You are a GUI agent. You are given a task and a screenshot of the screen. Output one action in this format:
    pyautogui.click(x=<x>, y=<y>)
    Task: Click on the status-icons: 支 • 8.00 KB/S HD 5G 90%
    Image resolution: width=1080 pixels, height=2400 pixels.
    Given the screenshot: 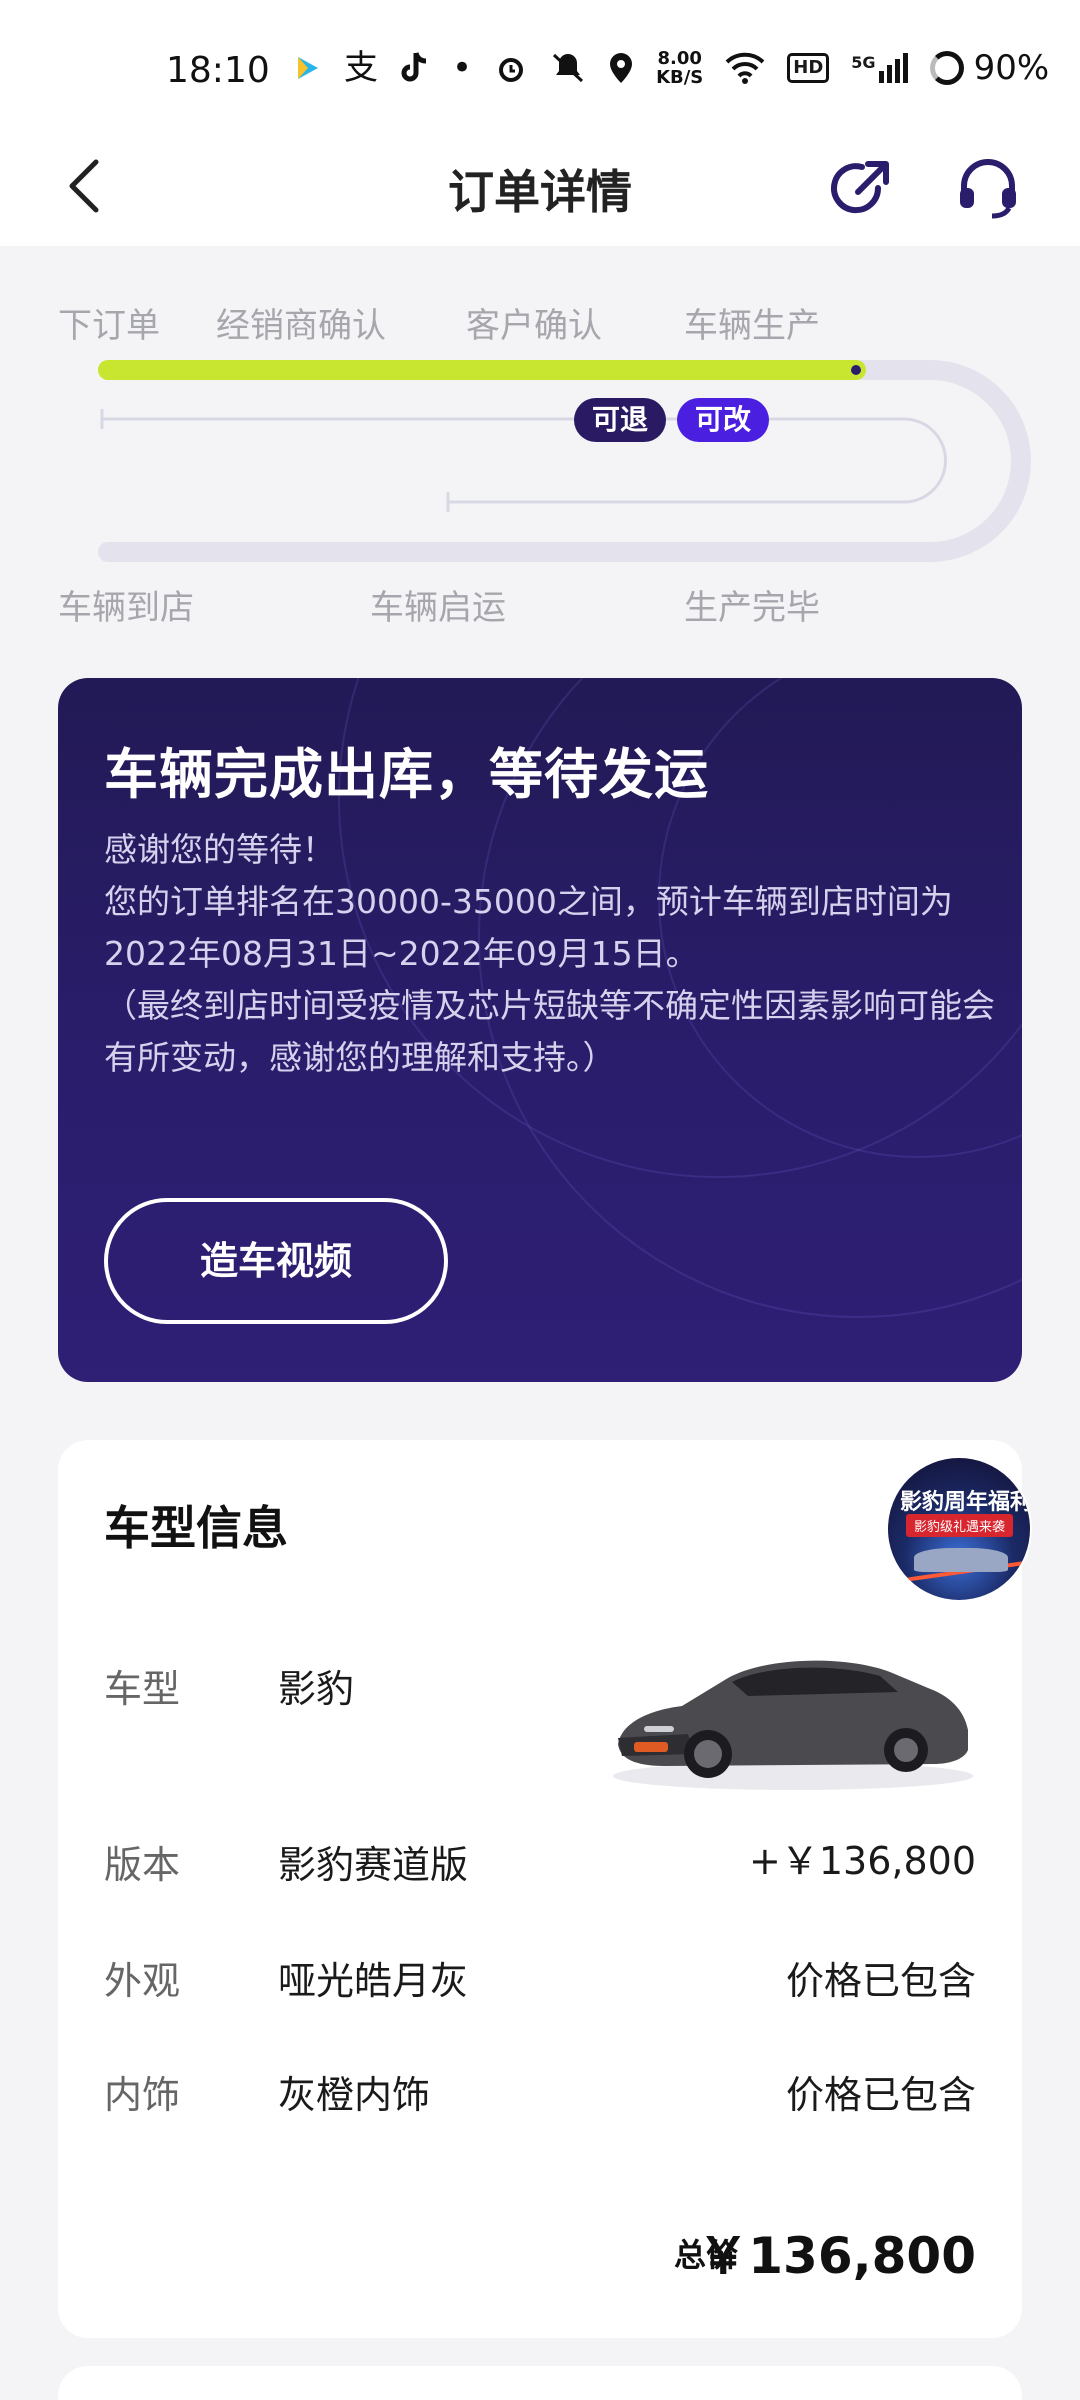 What is the action you would take?
    pyautogui.click(x=670, y=68)
    